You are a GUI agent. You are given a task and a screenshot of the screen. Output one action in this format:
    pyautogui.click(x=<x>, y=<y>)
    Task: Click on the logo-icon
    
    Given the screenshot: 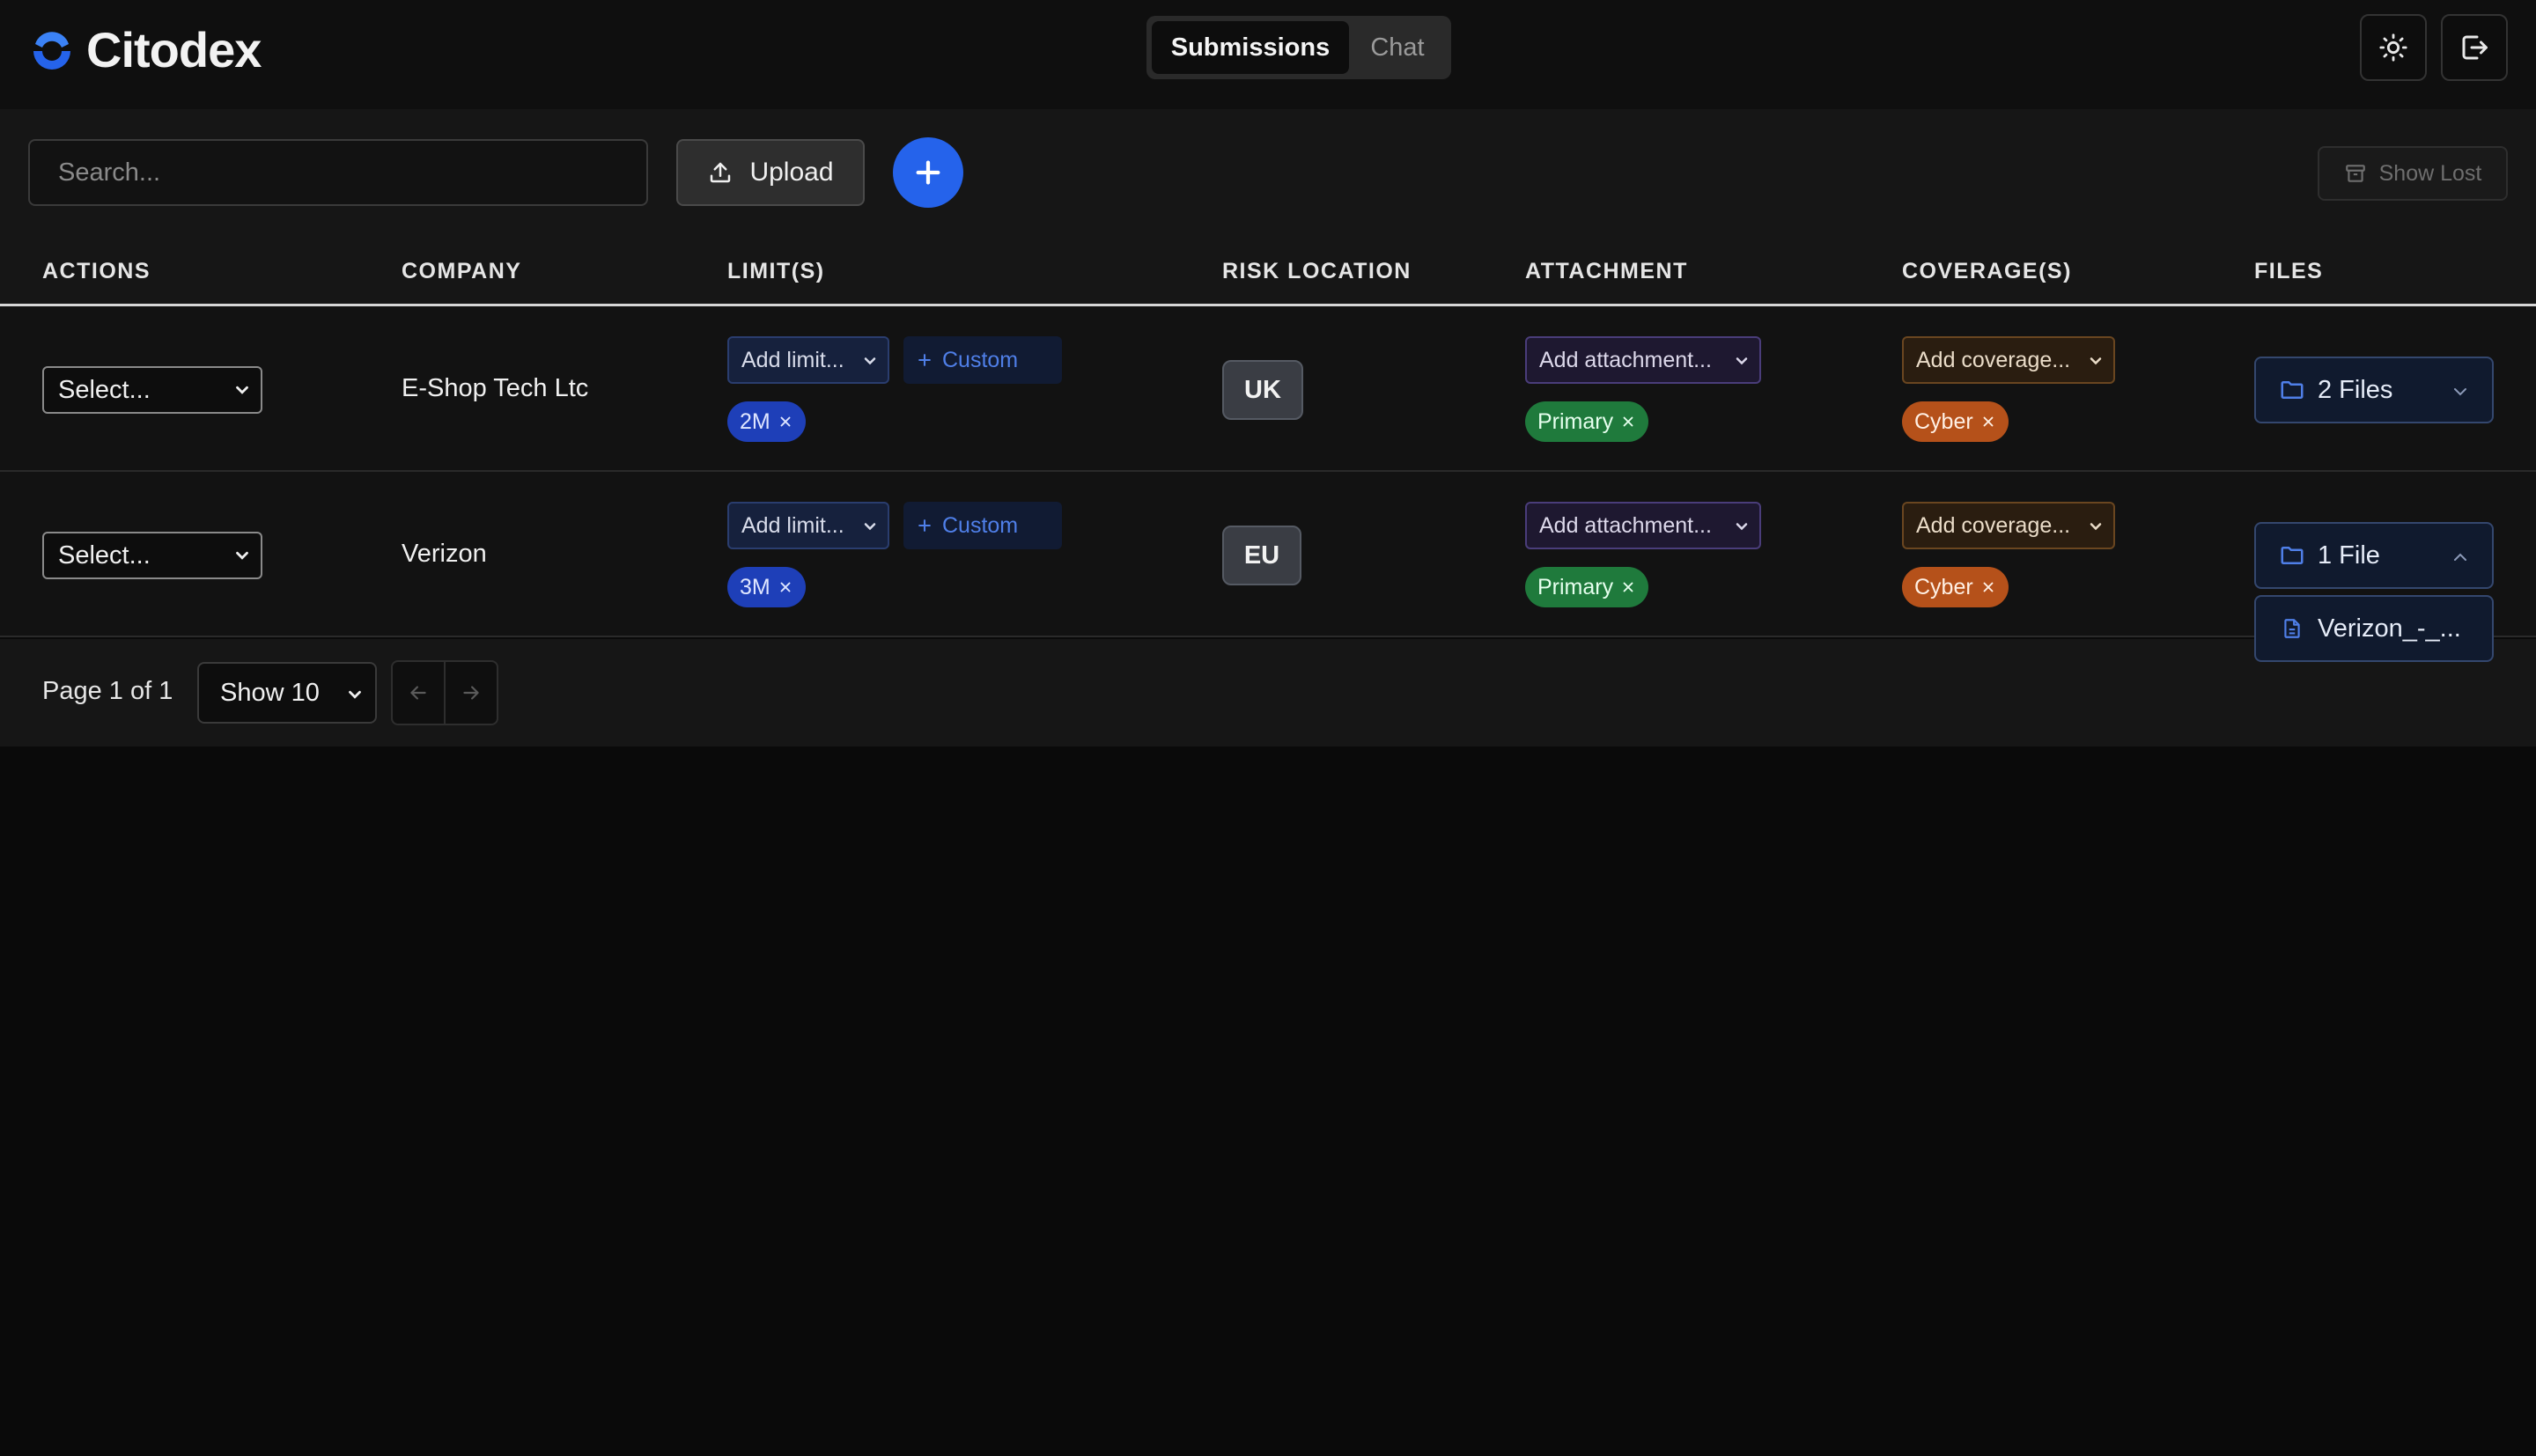 What is the action you would take?
    pyautogui.click(x=51, y=50)
    